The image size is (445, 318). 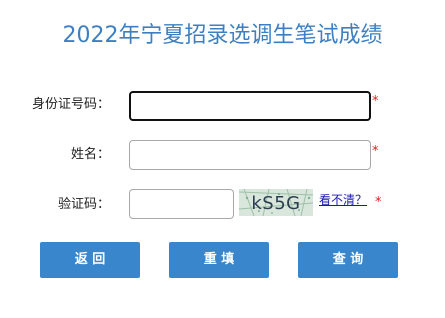 What do you see at coordinates (83, 204) in the screenshot?
I see `captcha-label: 验证码：` at bounding box center [83, 204].